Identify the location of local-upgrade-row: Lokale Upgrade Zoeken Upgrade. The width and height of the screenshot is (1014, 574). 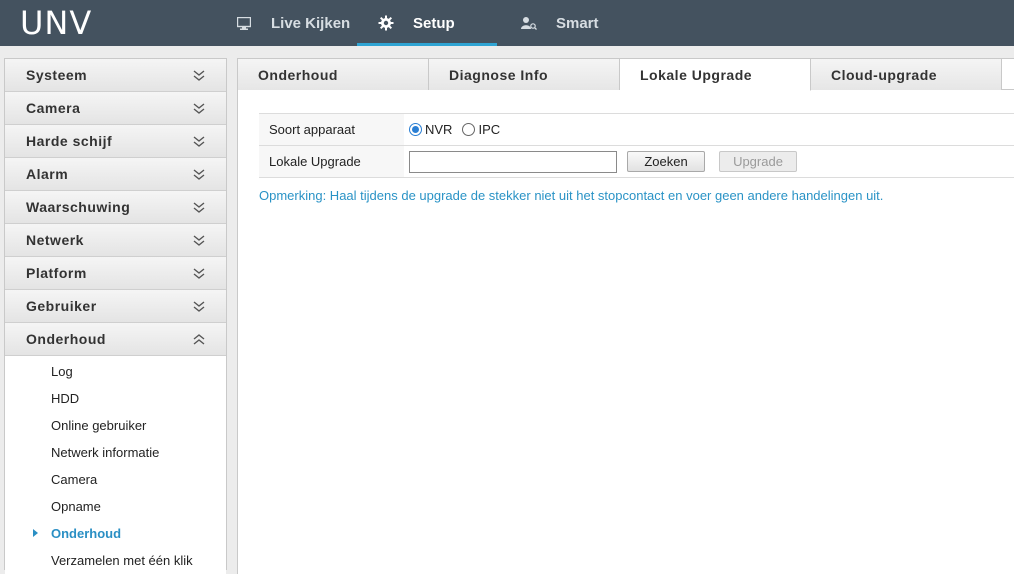
(636, 162).